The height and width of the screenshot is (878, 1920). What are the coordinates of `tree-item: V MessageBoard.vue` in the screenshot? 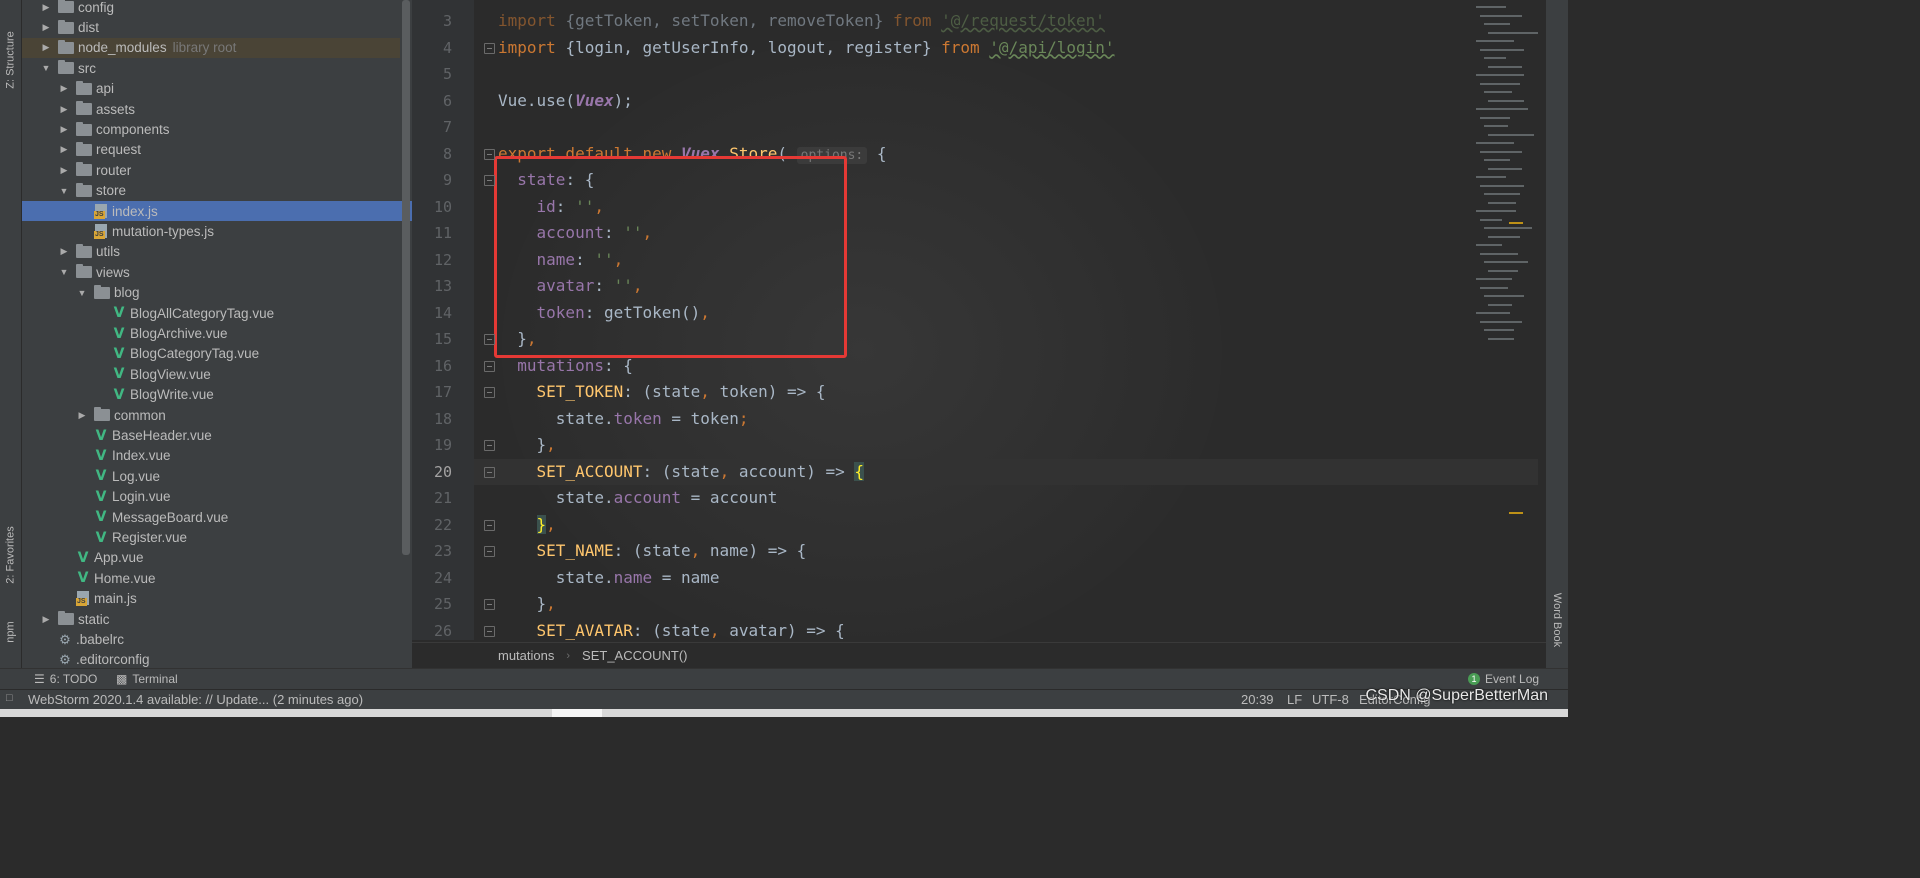 It's located at (211, 517).